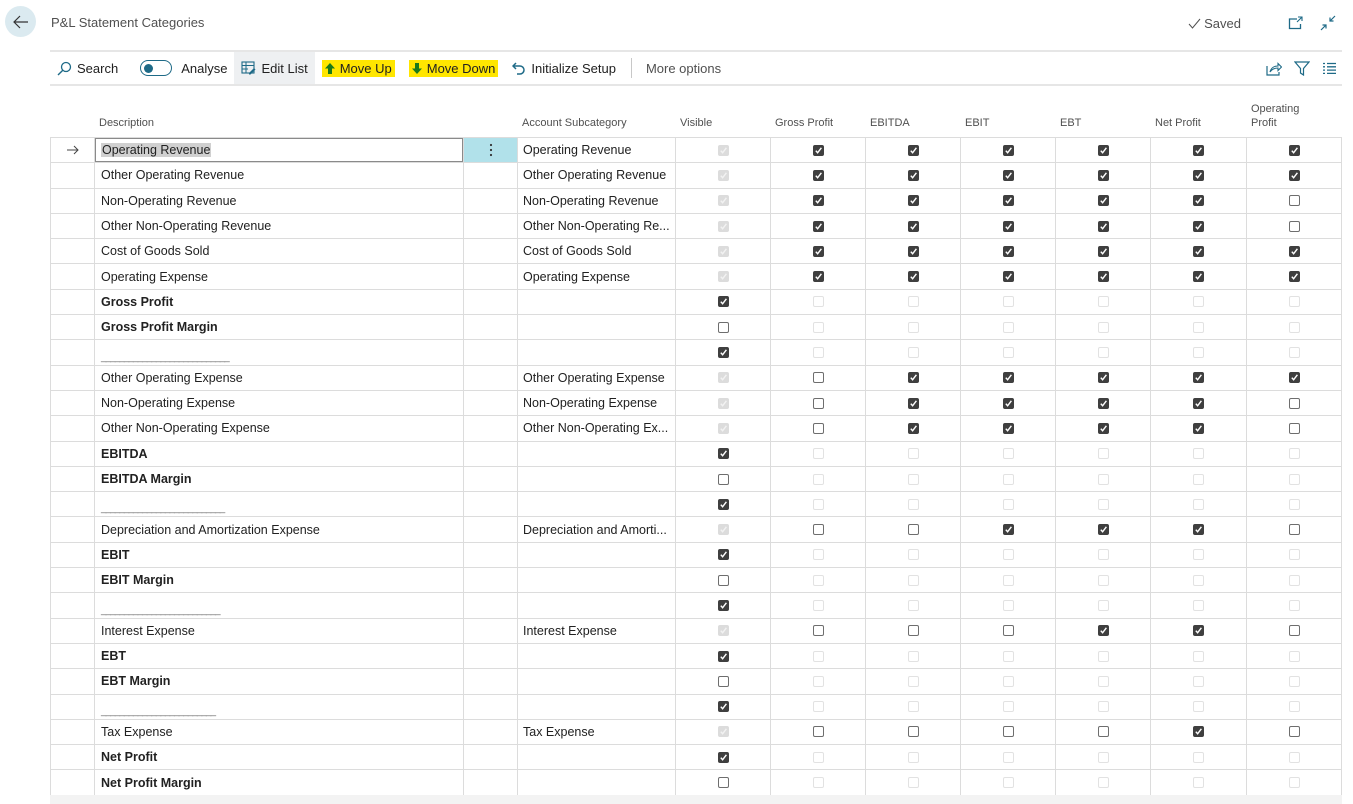 This screenshot has width=1353, height=804. What do you see at coordinates (279, 555) in the screenshot?
I see `description-cell: EBIT` at bounding box center [279, 555].